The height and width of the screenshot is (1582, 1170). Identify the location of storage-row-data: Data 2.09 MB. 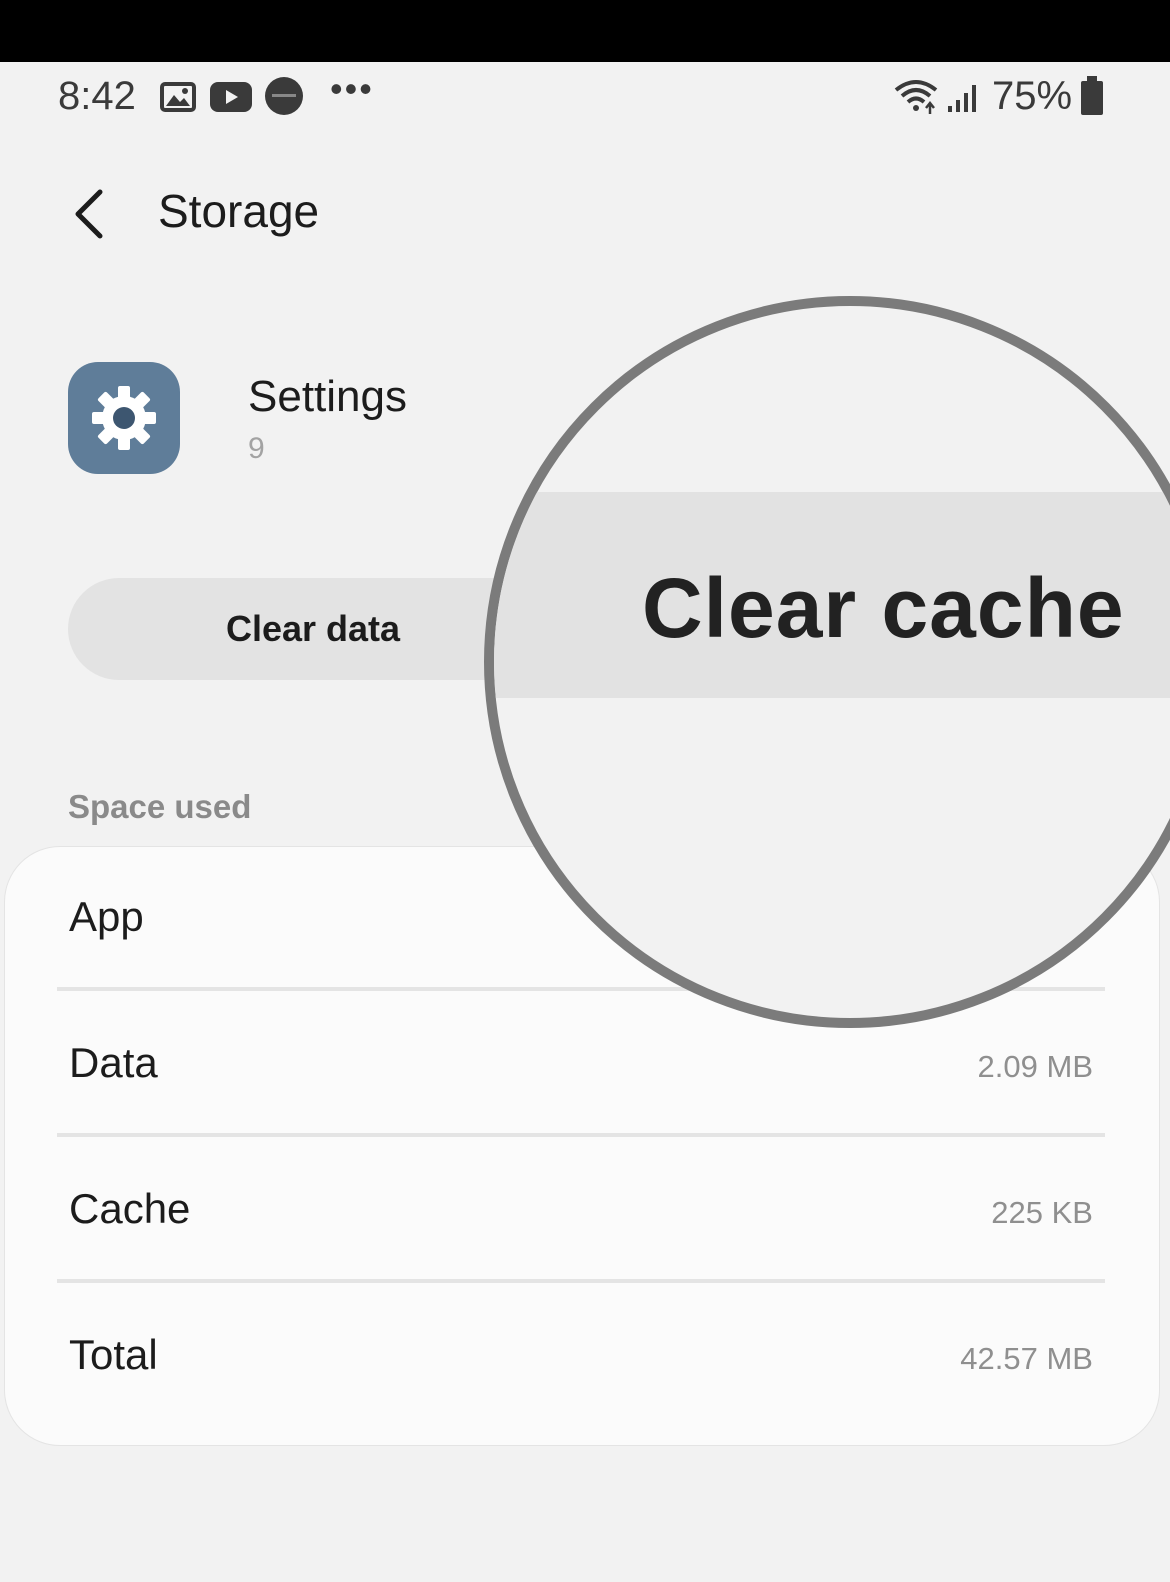
(582, 1066).